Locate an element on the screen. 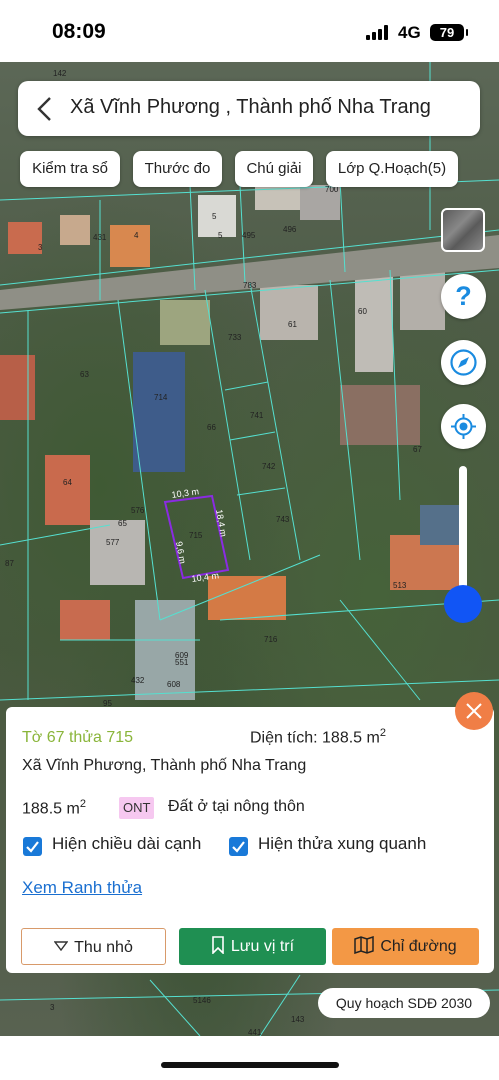 Image resolution: width=499 pixels, height=1080 pixels. status-time: 08:09 is located at coordinates (79, 31).